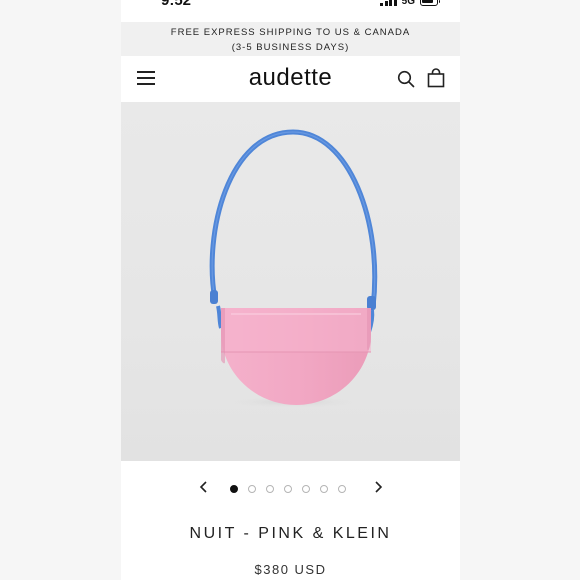  Describe the element at coordinates (388, 3) in the screenshot. I see `signal-icon` at that location.